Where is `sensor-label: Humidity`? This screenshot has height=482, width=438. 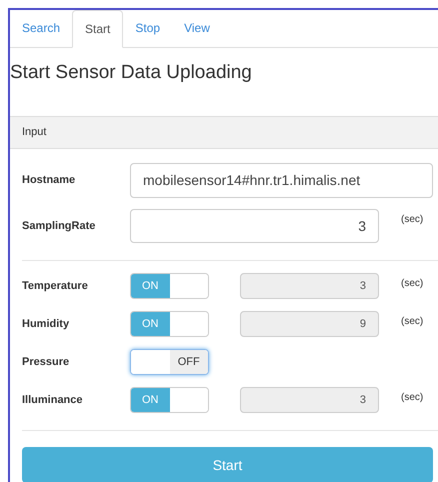 sensor-label: Humidity is located at coordinates (45, 324).